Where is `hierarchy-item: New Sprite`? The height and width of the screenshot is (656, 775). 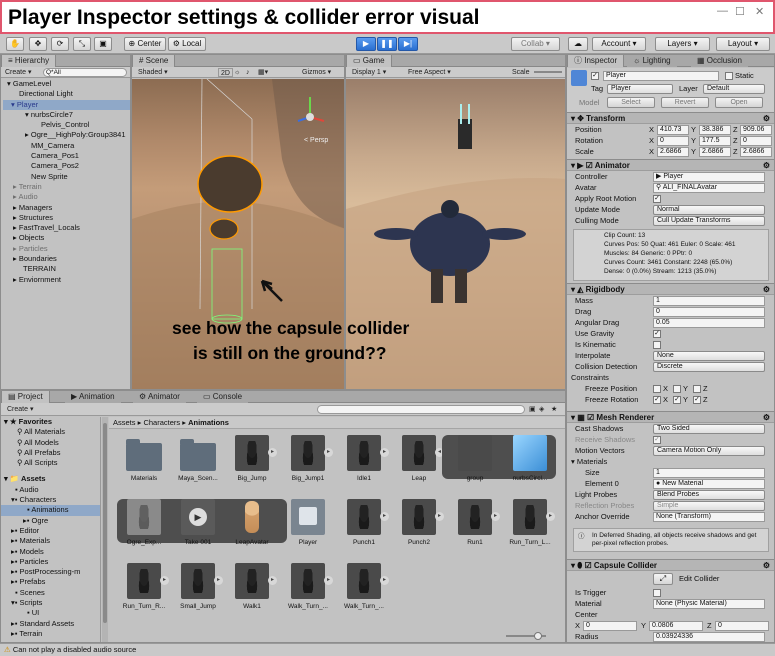
hierarchy-item: New Sprite is located at coordinates (66, 177).